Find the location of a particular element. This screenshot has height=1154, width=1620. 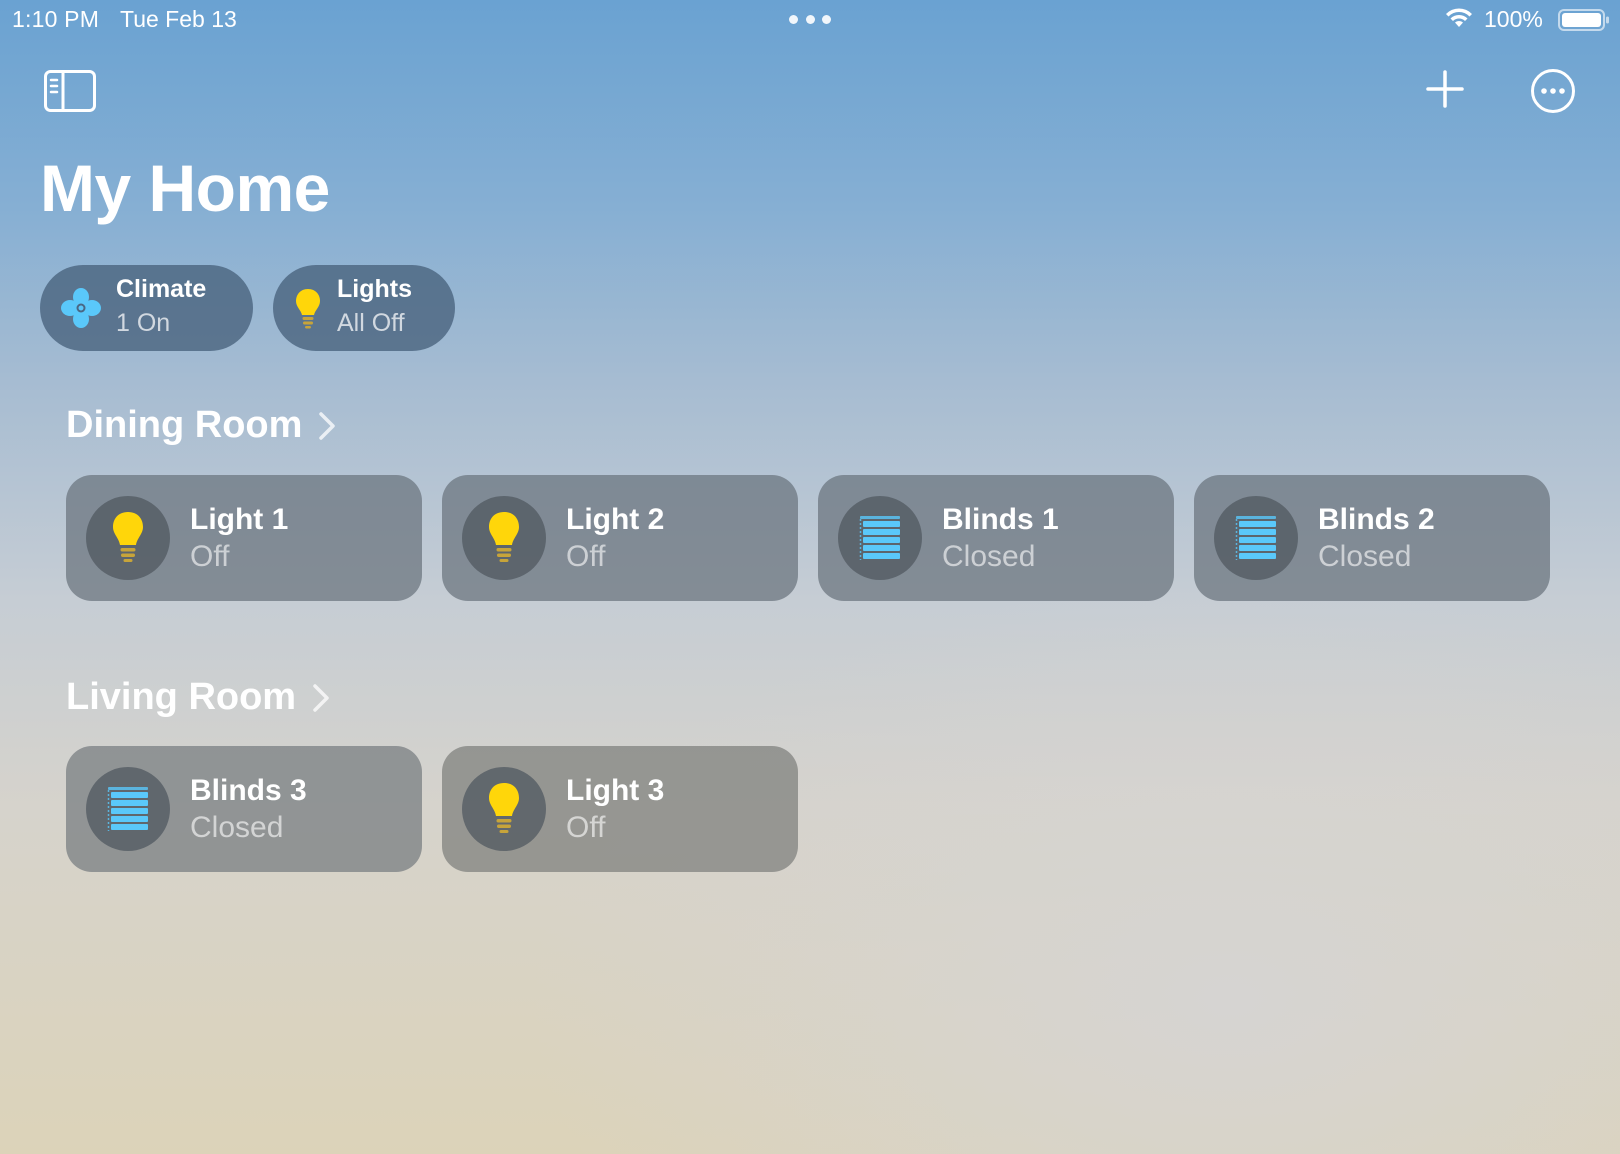

status-date: Tue Feb 13 is located at coordinates (178, 19).